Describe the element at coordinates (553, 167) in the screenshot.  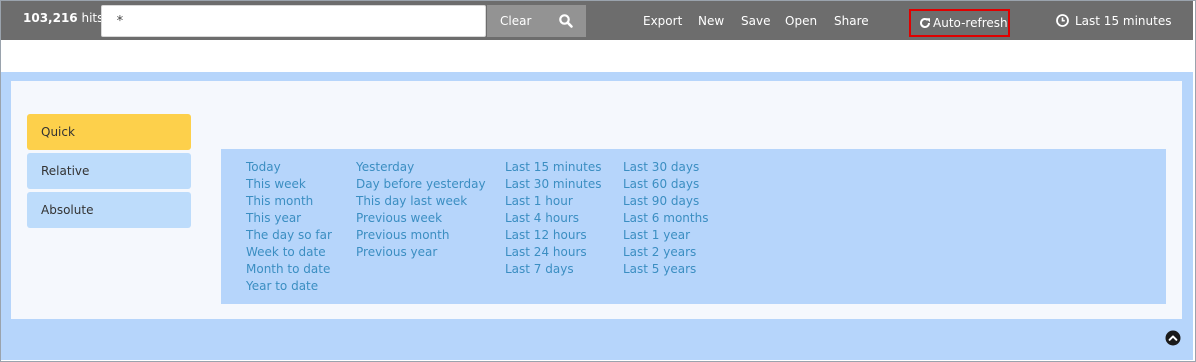
I see `quick-option: Last 15 minutes` at that location.